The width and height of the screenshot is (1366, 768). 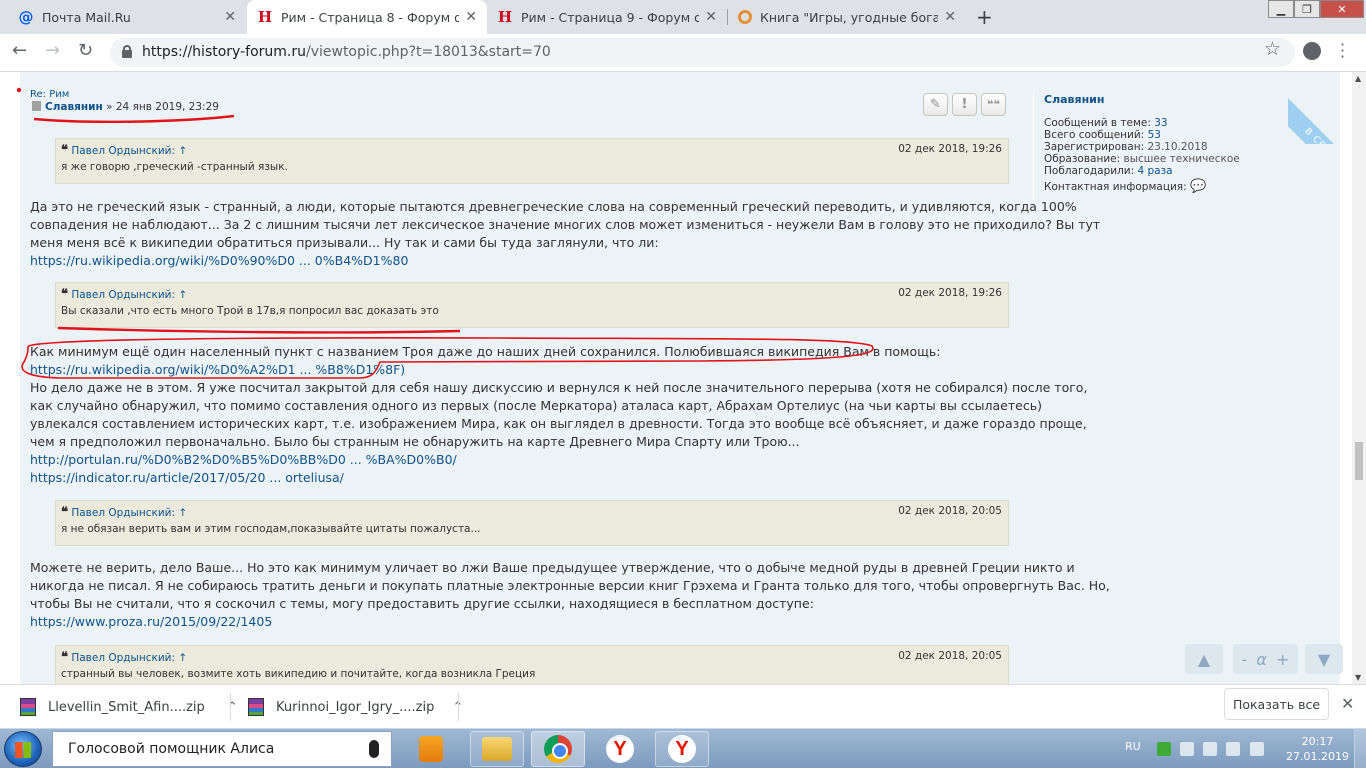 What do you see at coordinates (1282, 659) in the screenshot?
I see `font-increase-button: +` at bounding box center [1282, 659].